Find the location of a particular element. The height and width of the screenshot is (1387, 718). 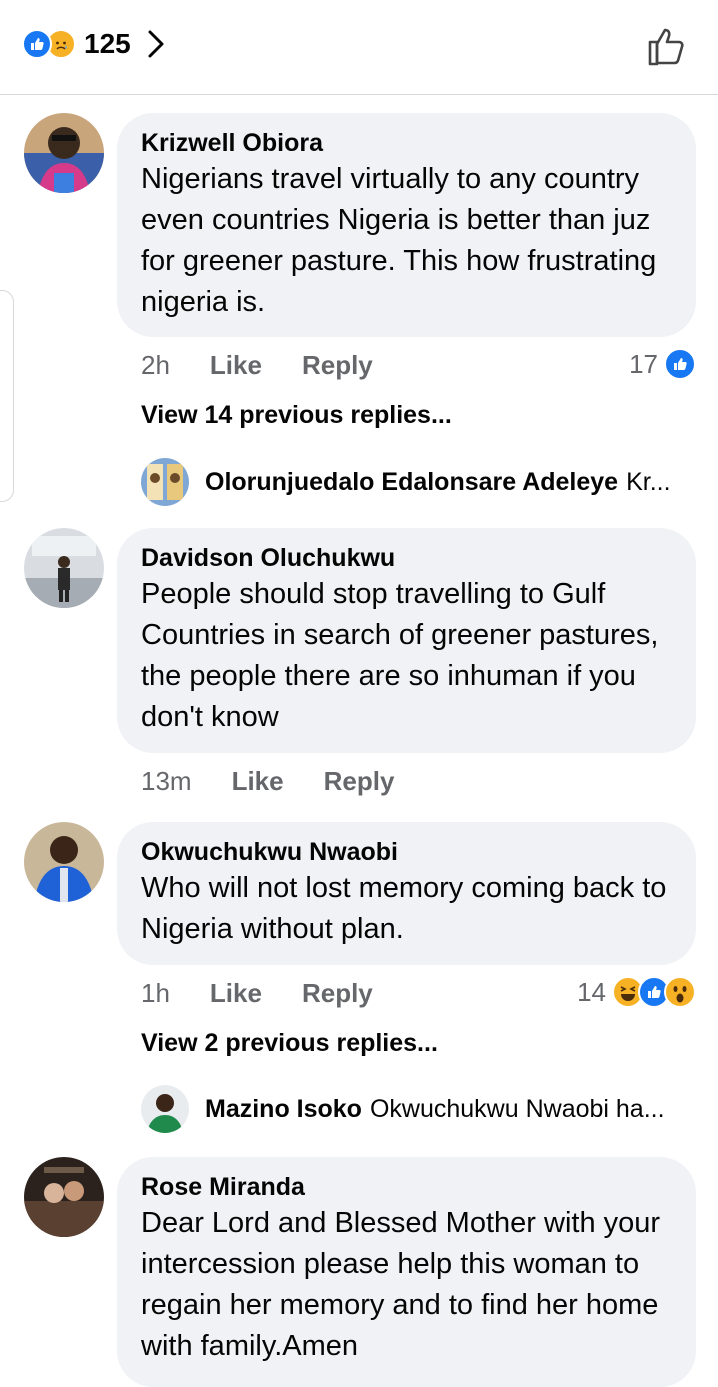

comment-reaction-count: 17 is located at coordinates (643, 363).